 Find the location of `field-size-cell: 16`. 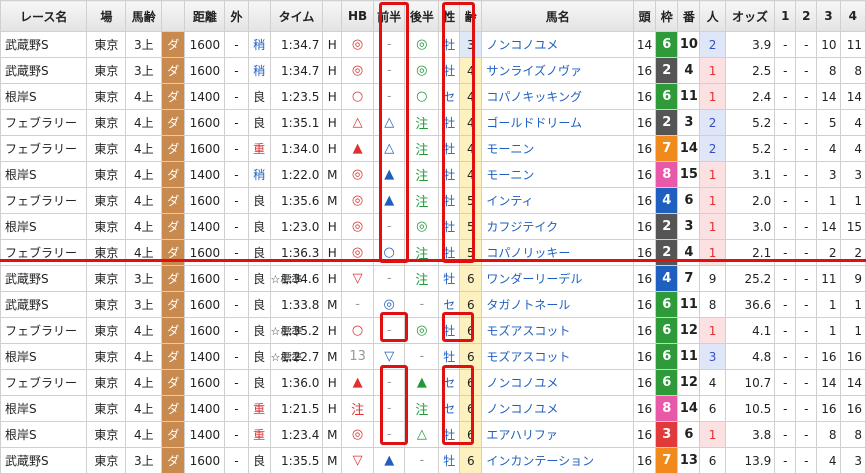

field-size-cell: 16 is located at coordinates (645, 408).